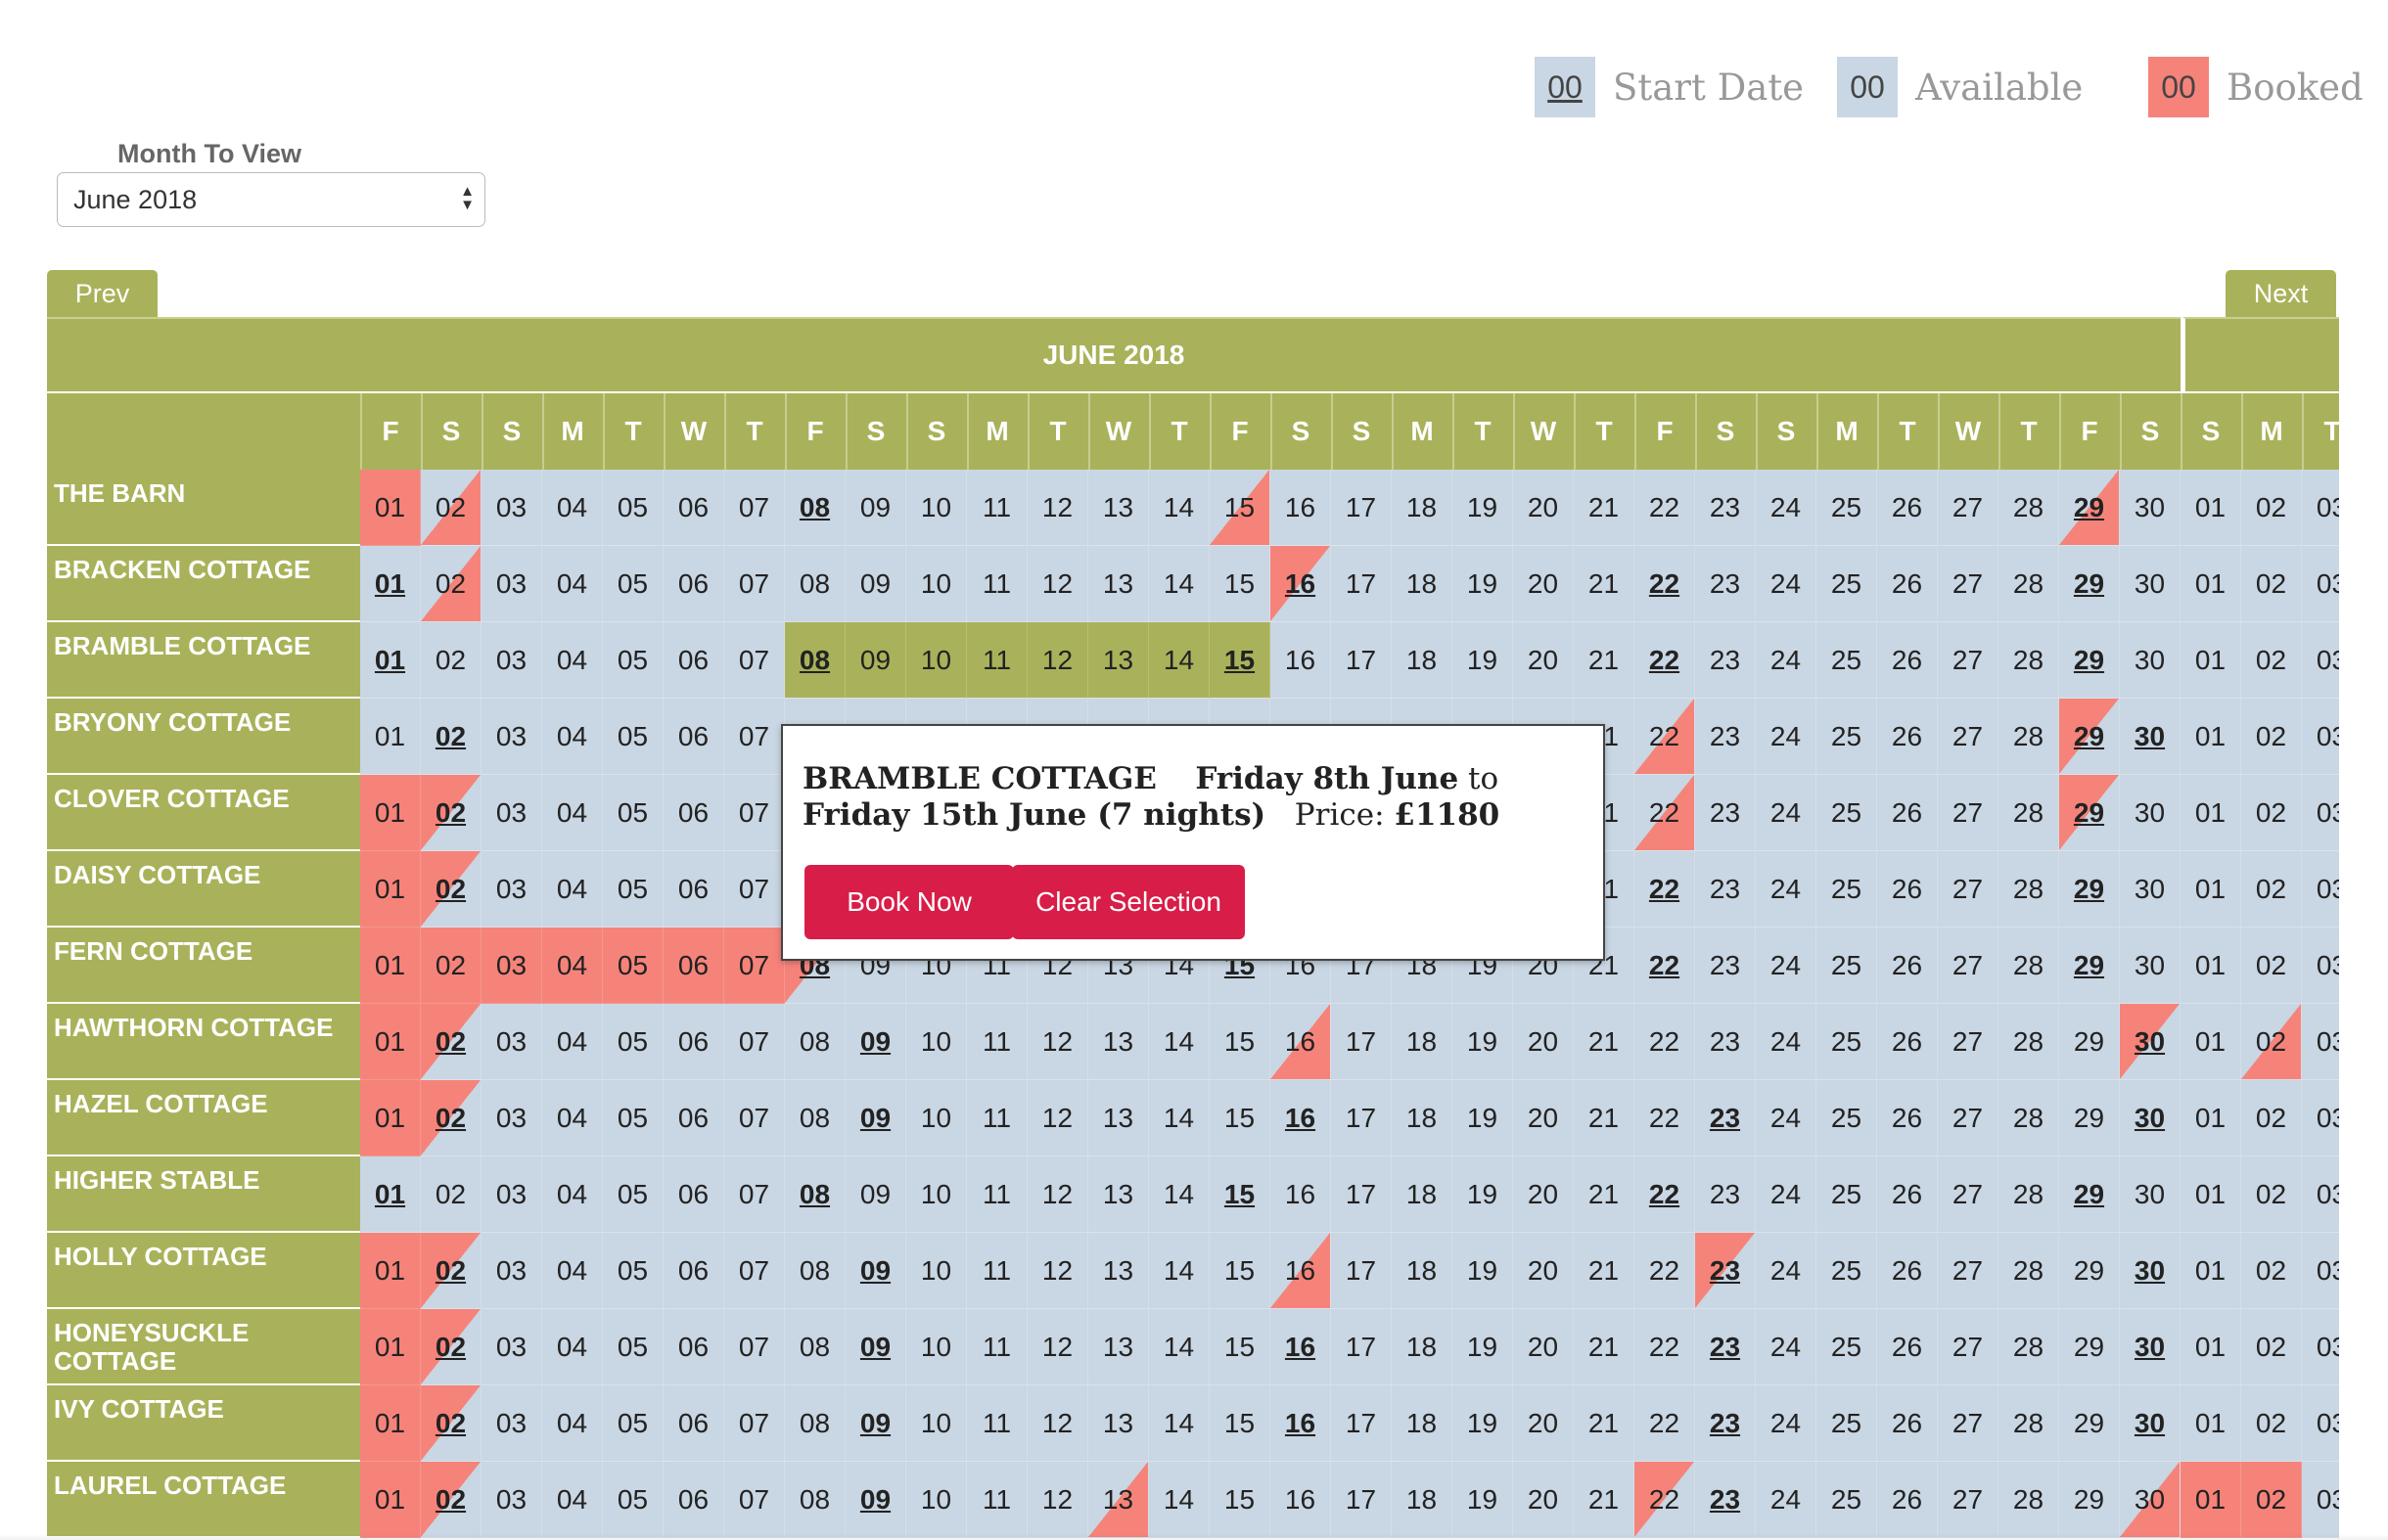 Image resolution: width=2388 pixels, height=1540 pixels. What do you see at coordinates (203, 659) in the screenshot?
I see `property-name: BRAMBLE COTTAGE` at bounding box center [203, 659].